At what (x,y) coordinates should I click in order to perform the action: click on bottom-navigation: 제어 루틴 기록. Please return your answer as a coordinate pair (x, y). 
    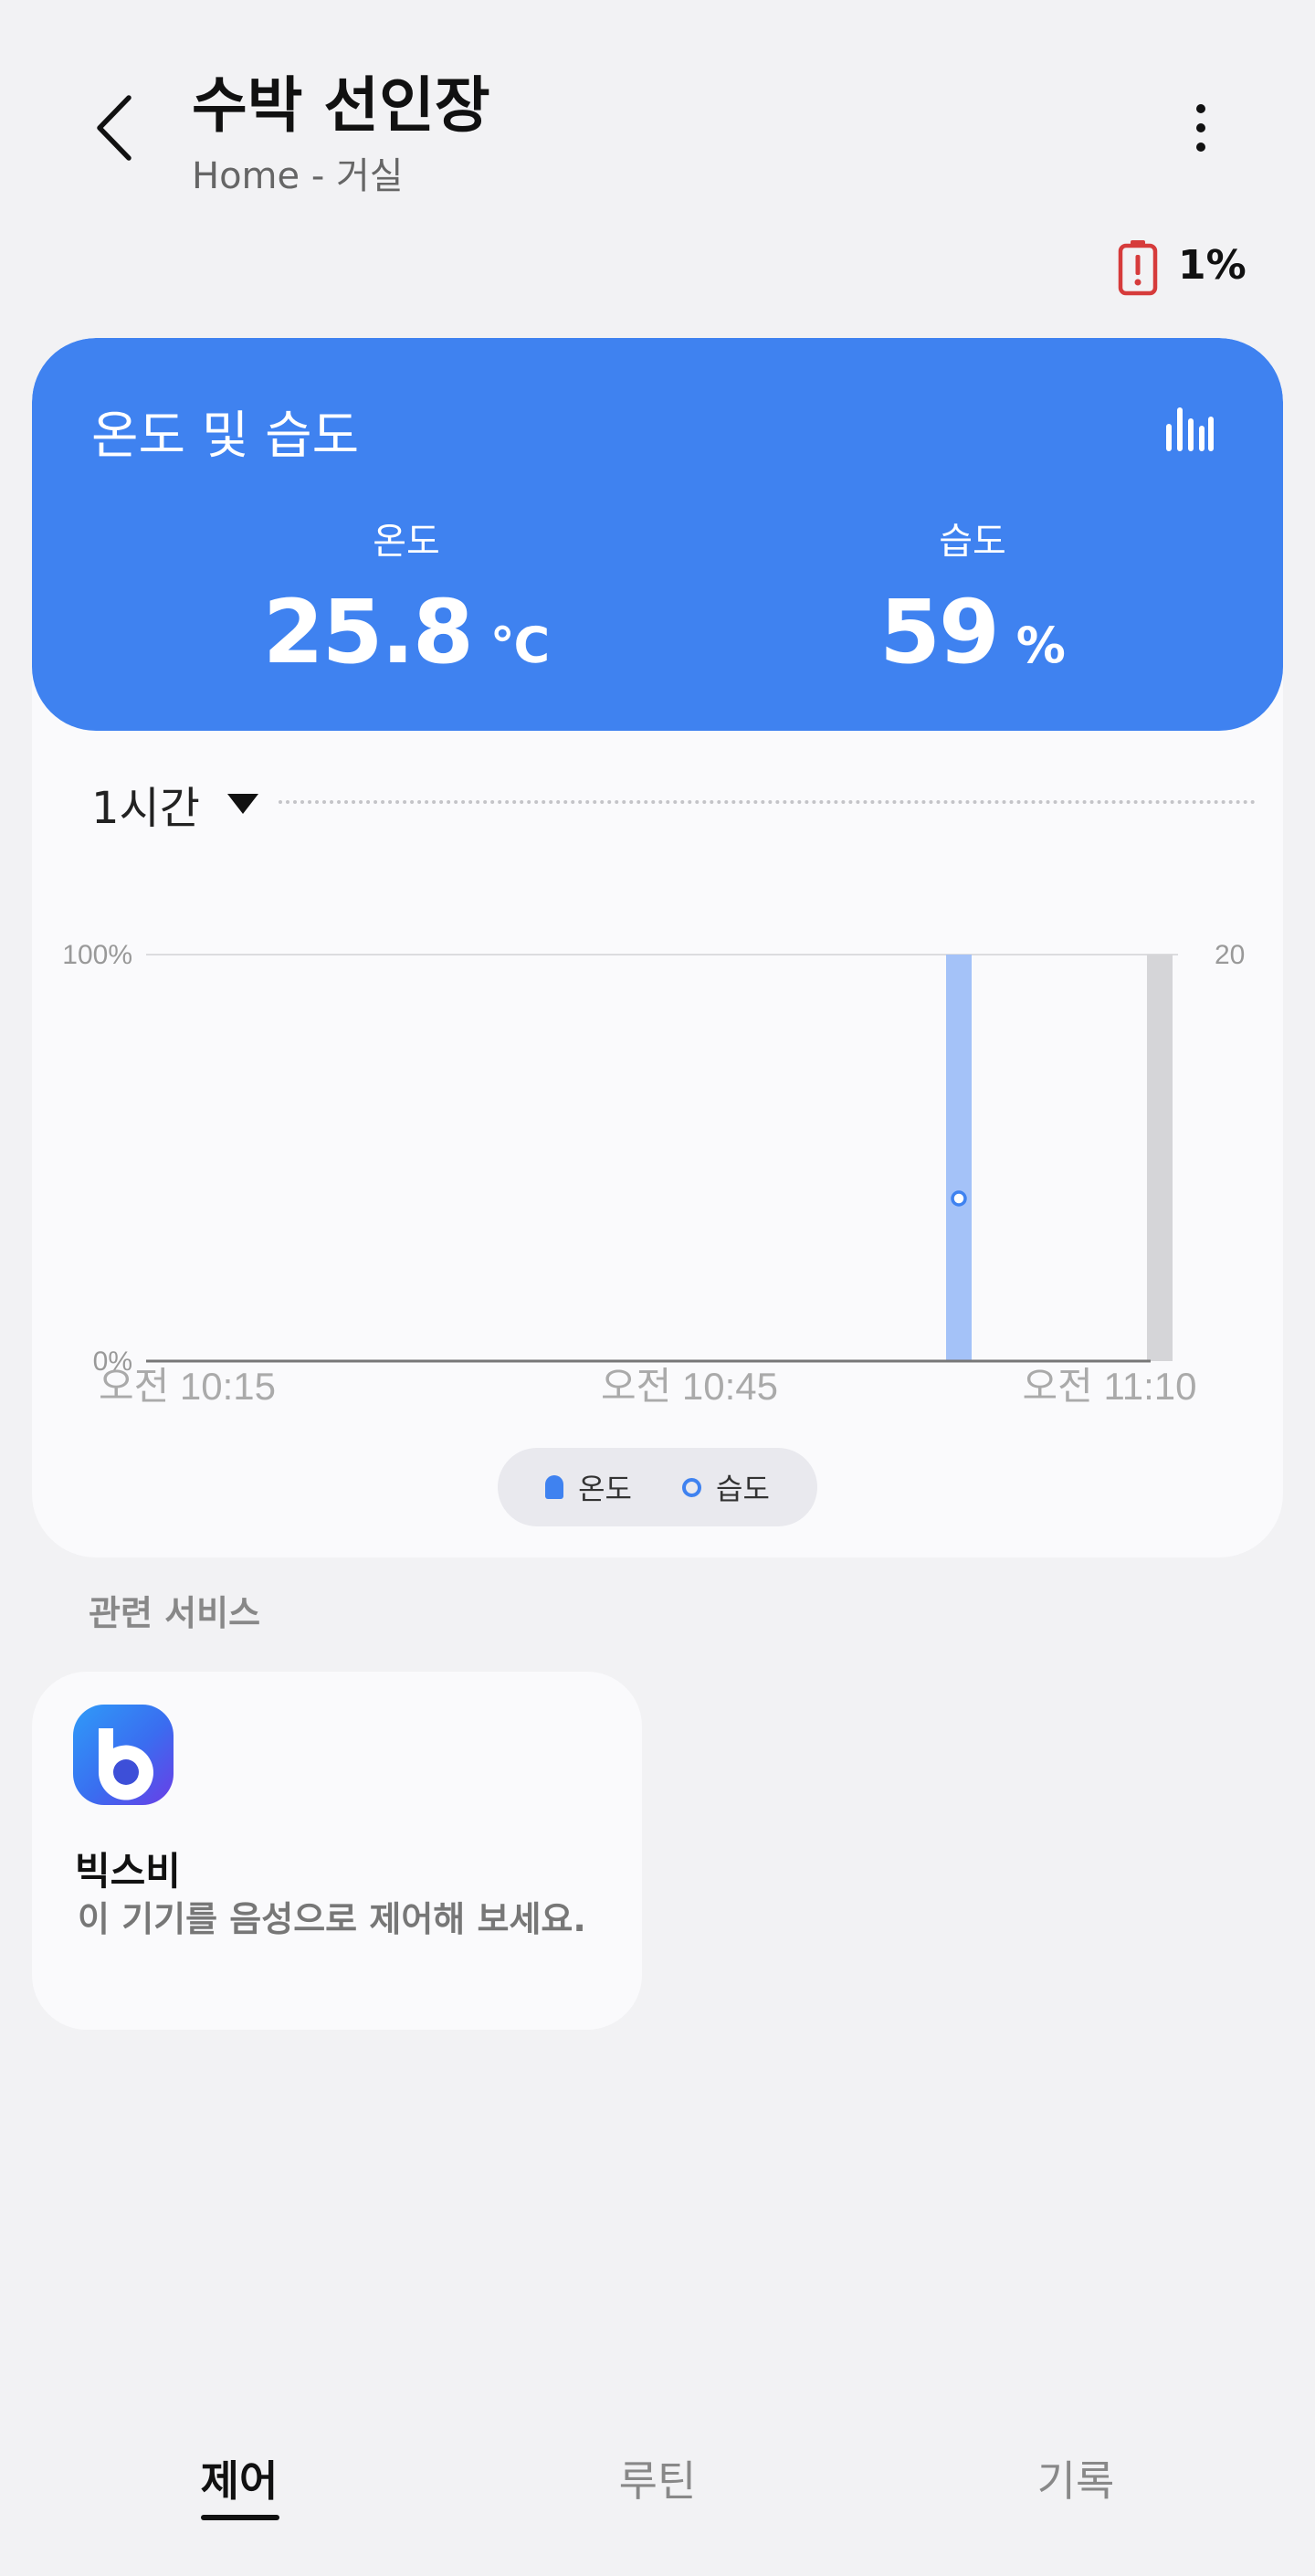
    Looking at the image, I should click on (657, 2503).